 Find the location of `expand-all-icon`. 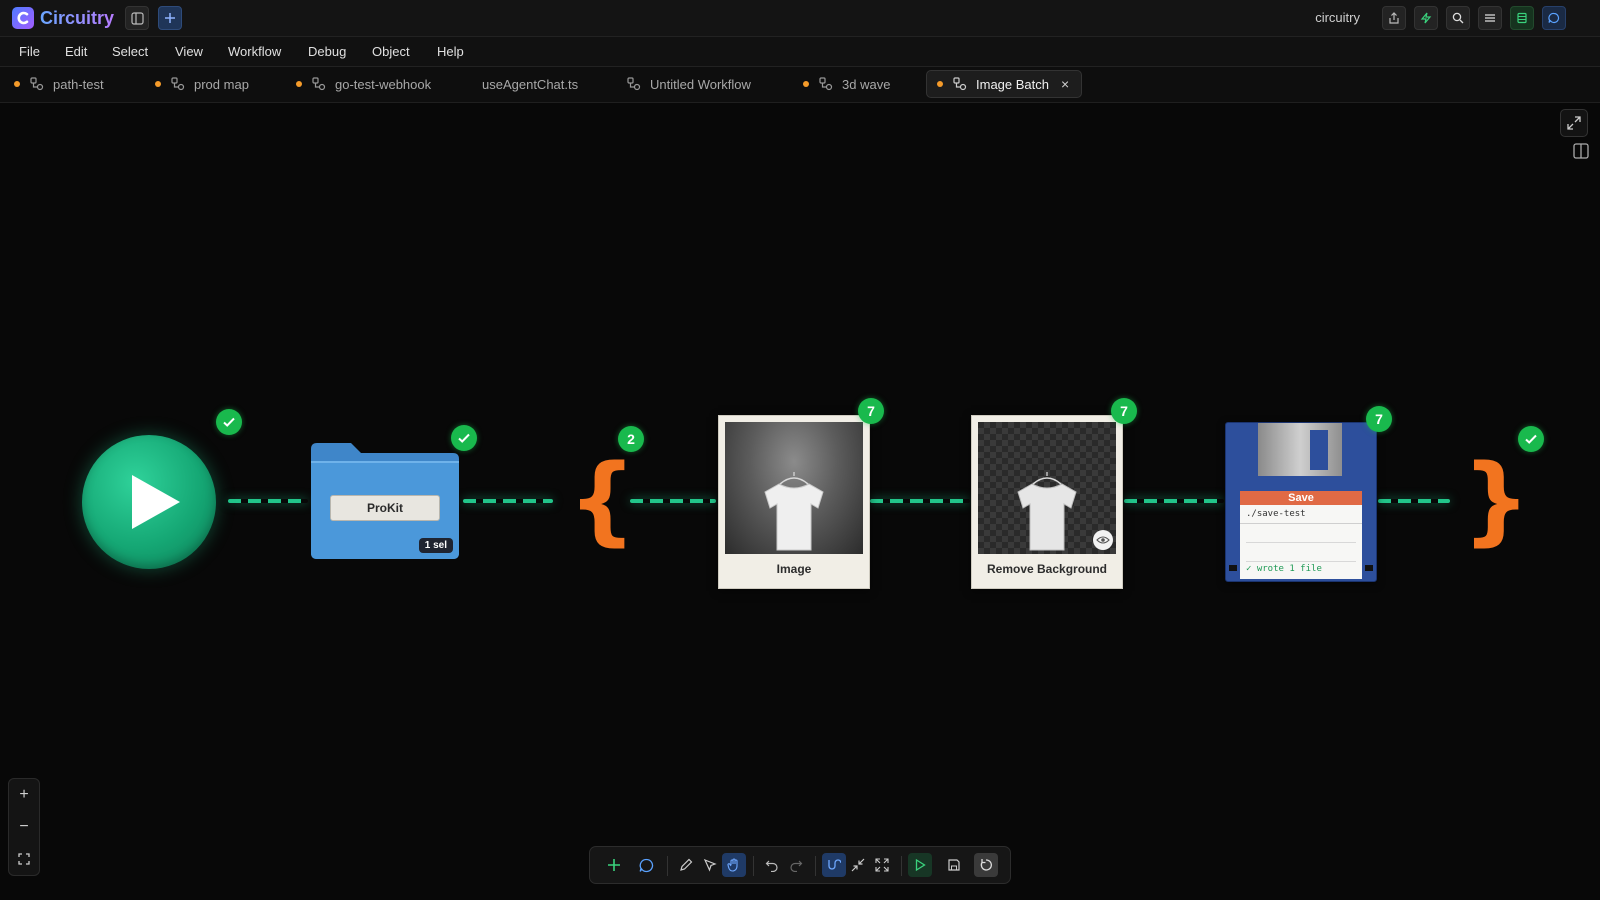

expand-all-icon is located at coordinates (882, 865).